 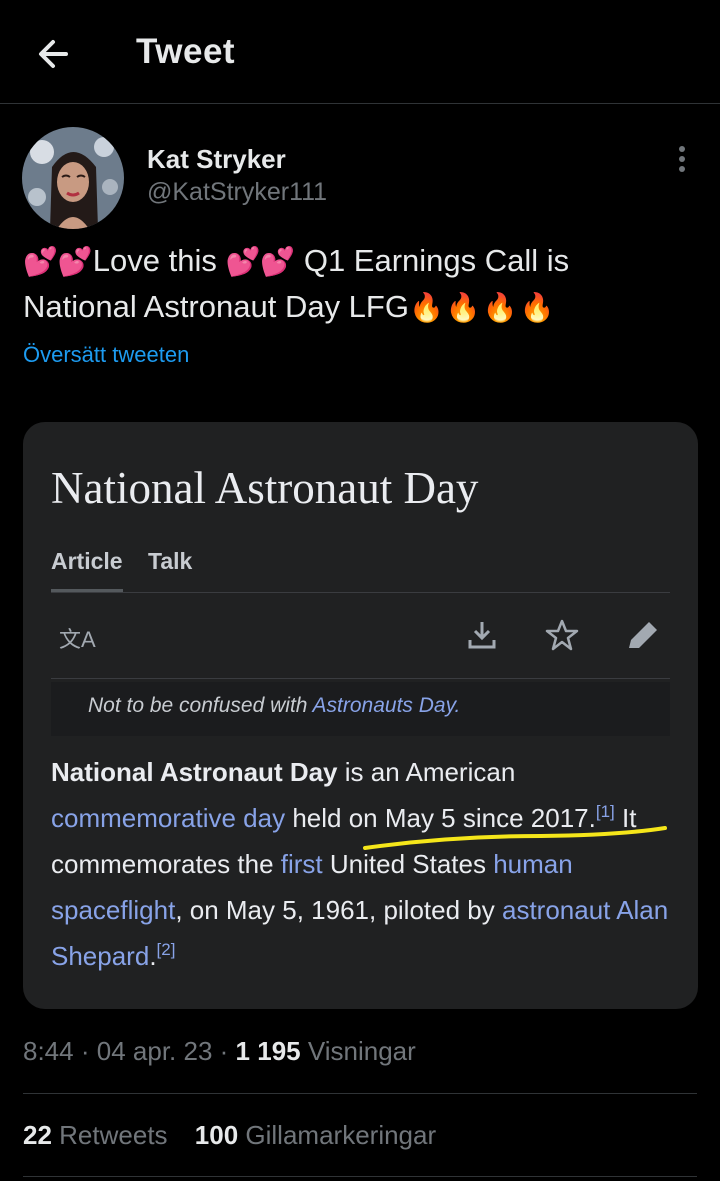 I want to click on link-first: first, so click(x=301, y=864).